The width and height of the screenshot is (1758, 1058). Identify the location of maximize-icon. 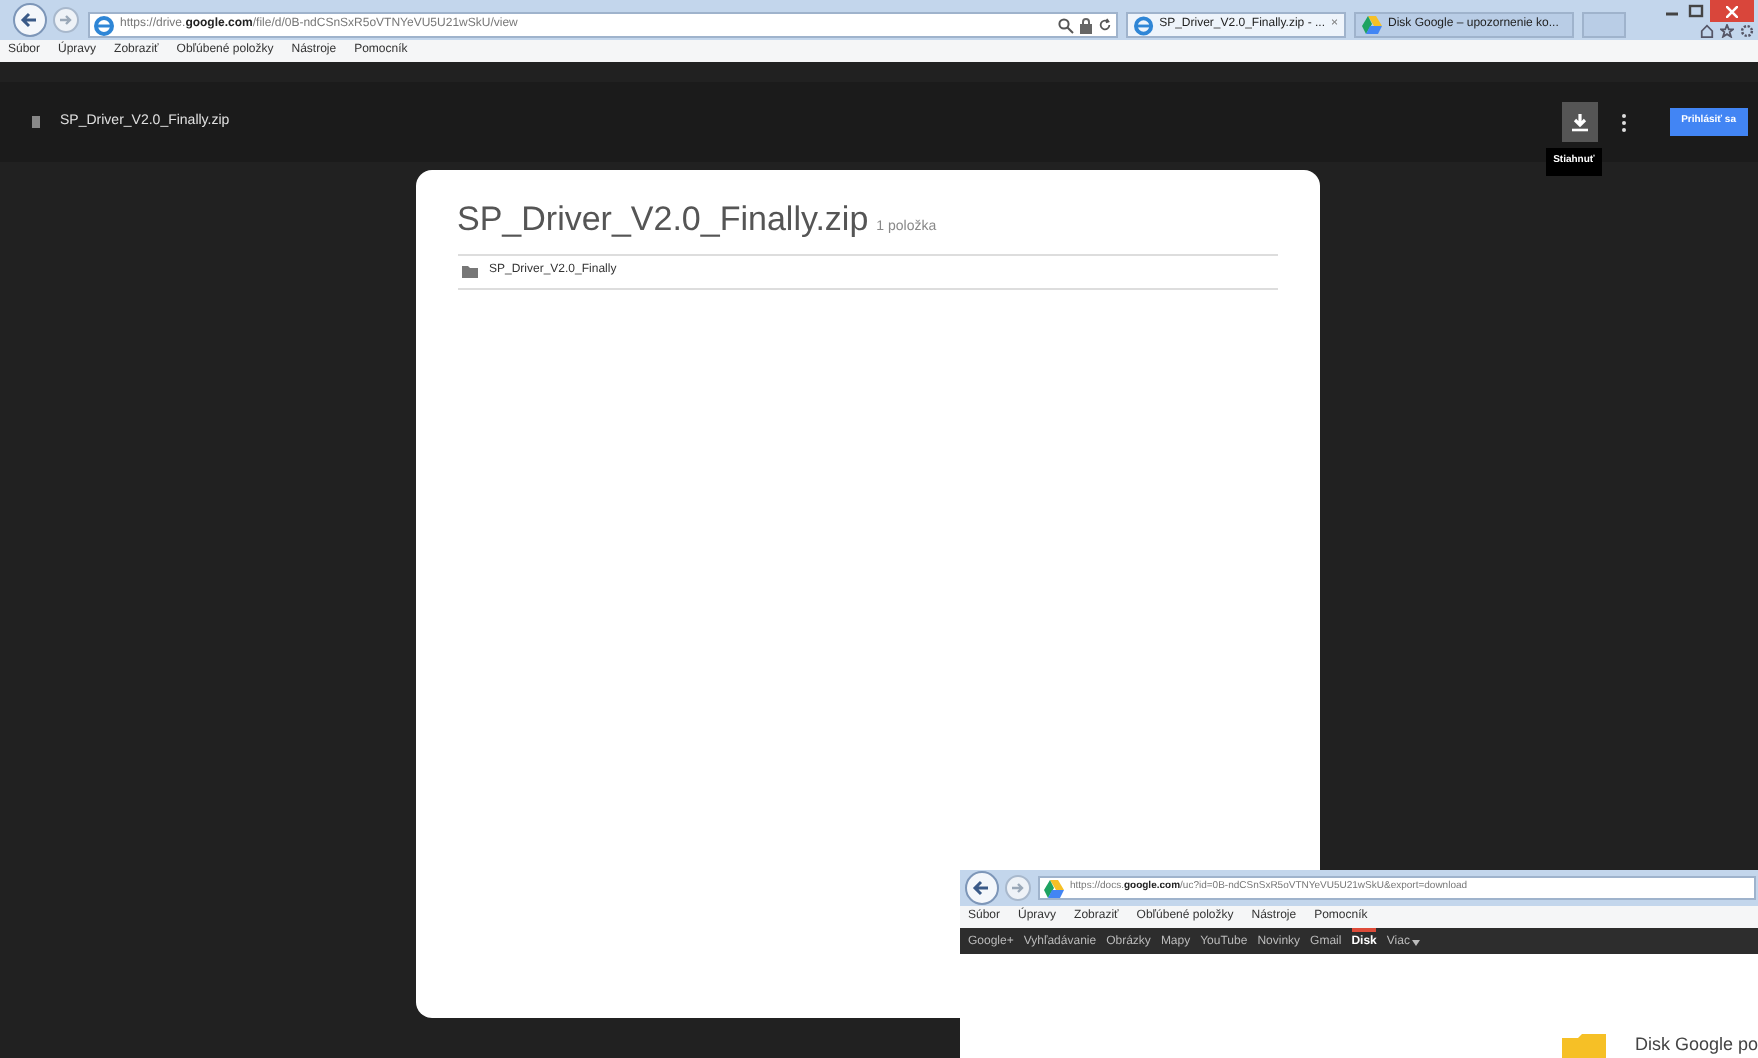
(1696, 10).